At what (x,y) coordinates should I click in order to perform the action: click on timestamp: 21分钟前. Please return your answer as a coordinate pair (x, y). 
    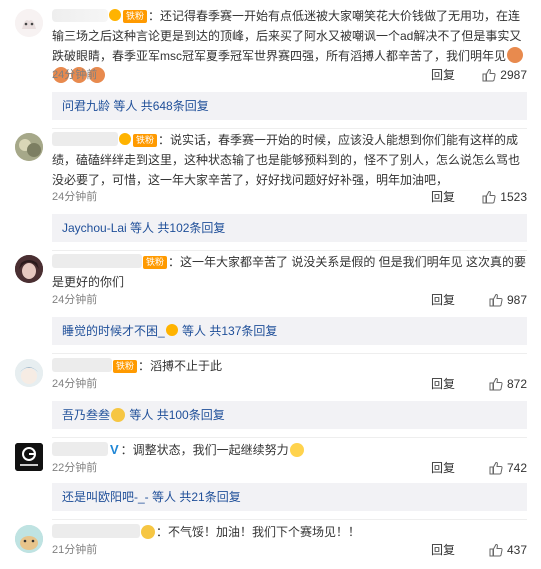
    Looking at the image, I should click on (75, 550).